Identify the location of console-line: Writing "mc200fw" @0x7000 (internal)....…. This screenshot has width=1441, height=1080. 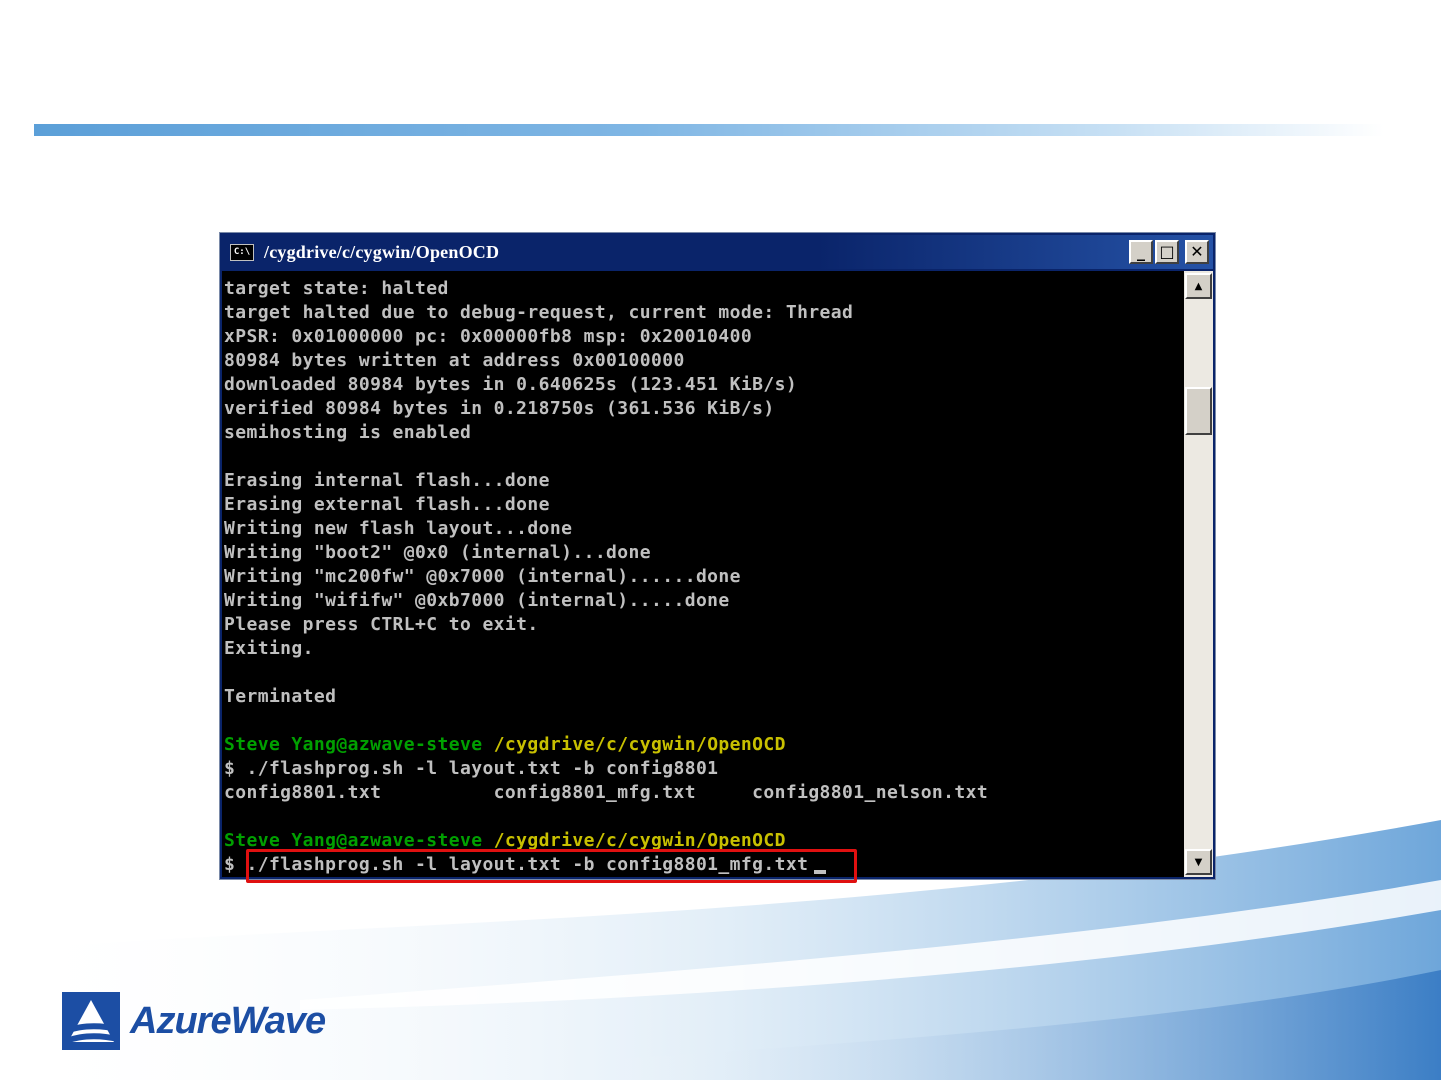
(482, 576).